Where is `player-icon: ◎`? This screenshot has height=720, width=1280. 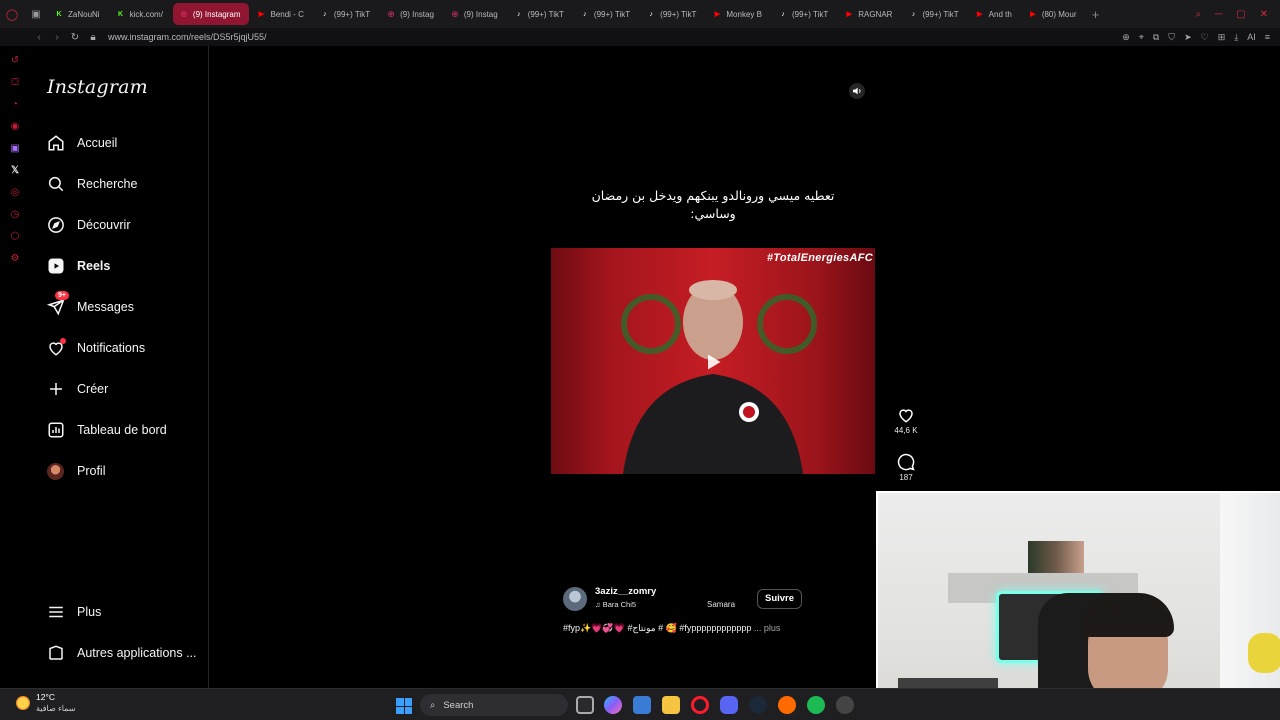 player-icon: ◎ is located at coordinates (15, 193).